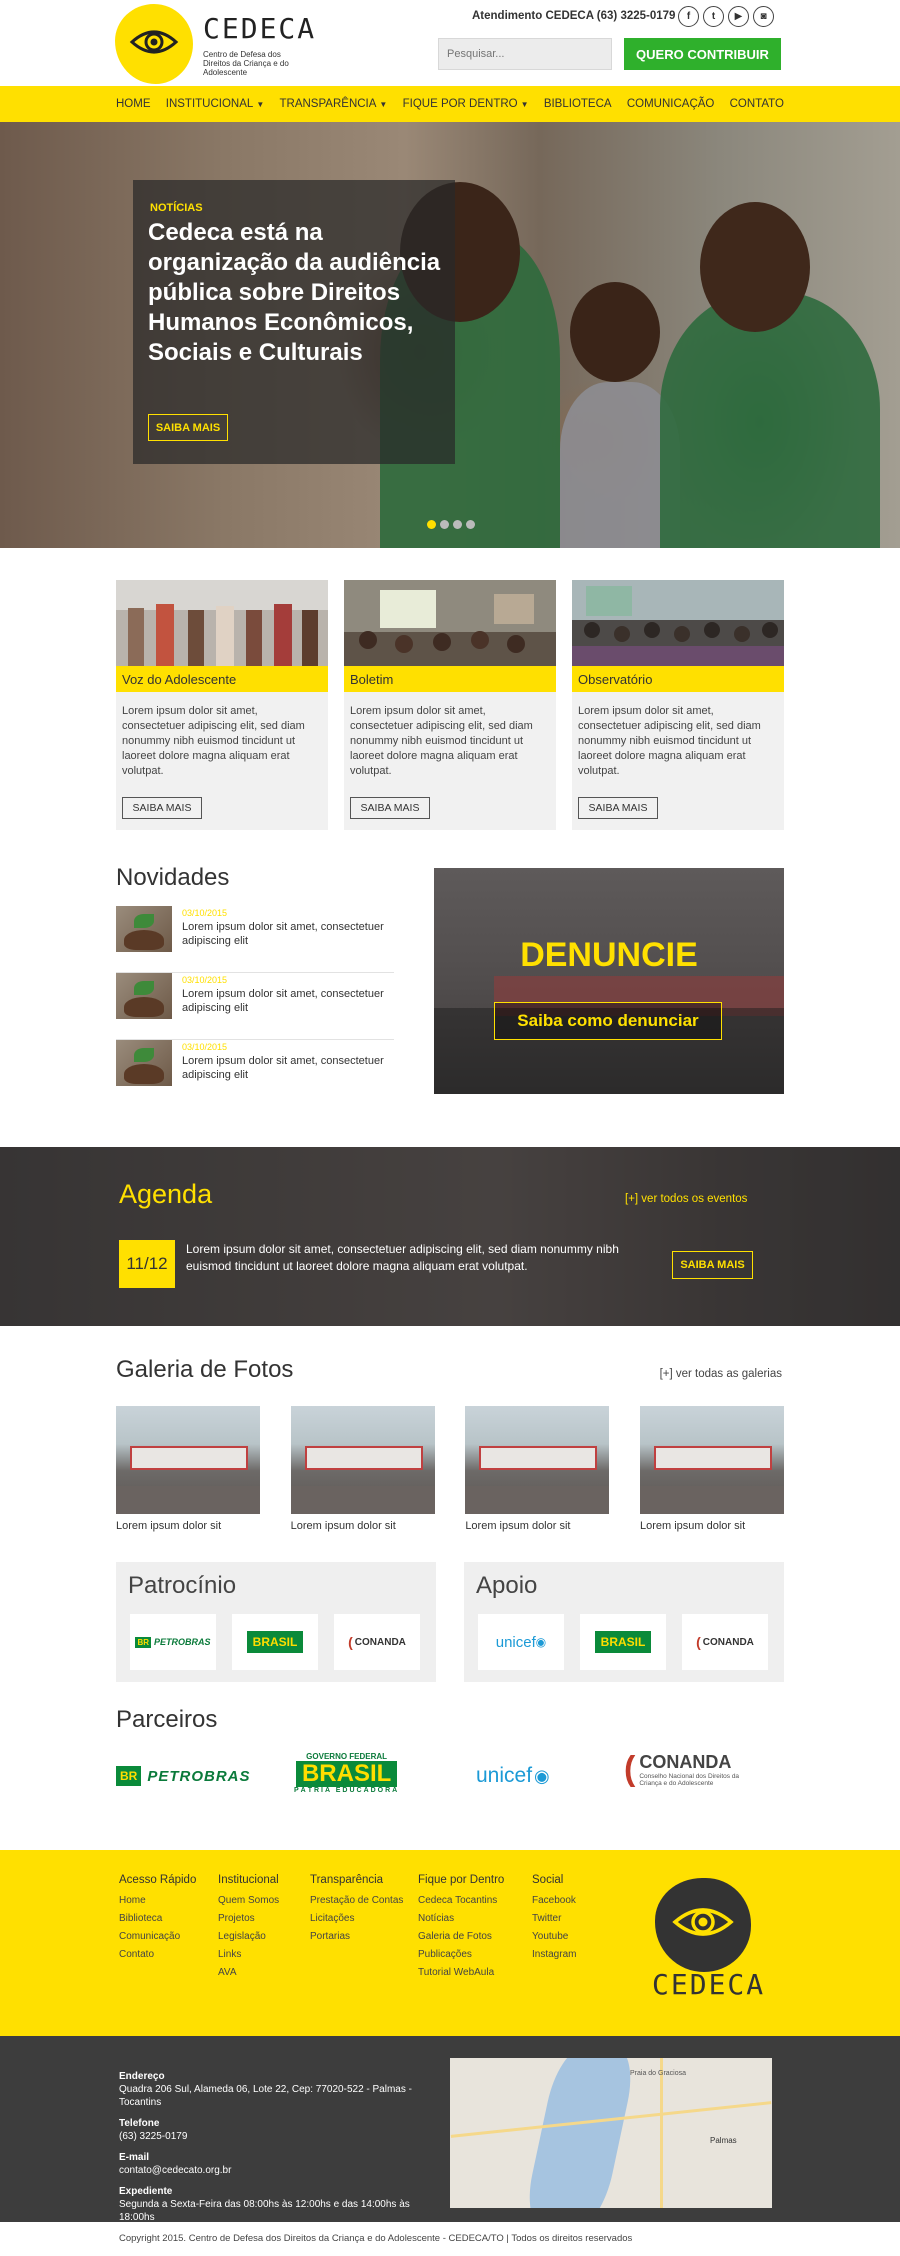 The width and height of the screenshot is (900, 2256). What do you see at coordinates (525, 54) in the screenshot?
I see `search-input` at bounding box center [525, 54].